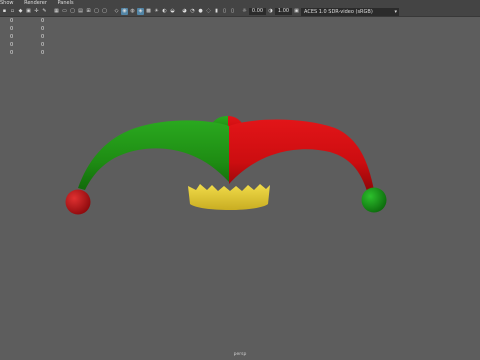 The height and width of the screenshot is (360, 480). What do you see at coordinates (132, 11) in the screenshot?
I see `default-material-icon: ◍` at bounding box center [132, 11].